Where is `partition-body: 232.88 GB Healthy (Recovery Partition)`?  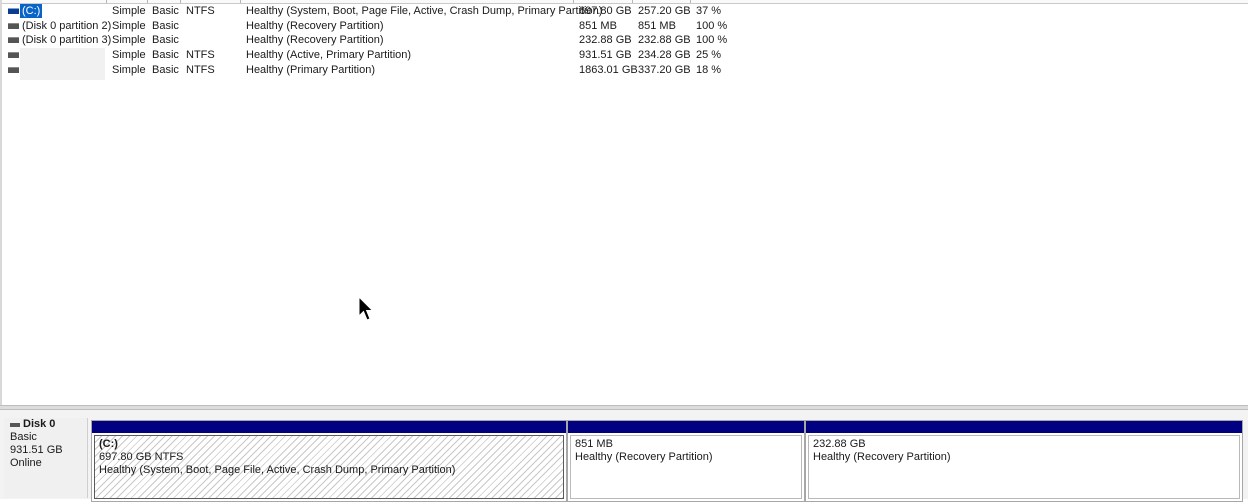
partition-body: 232.88 GB Healthy (Recovery Partition) is located at coordinates (1024, 467).